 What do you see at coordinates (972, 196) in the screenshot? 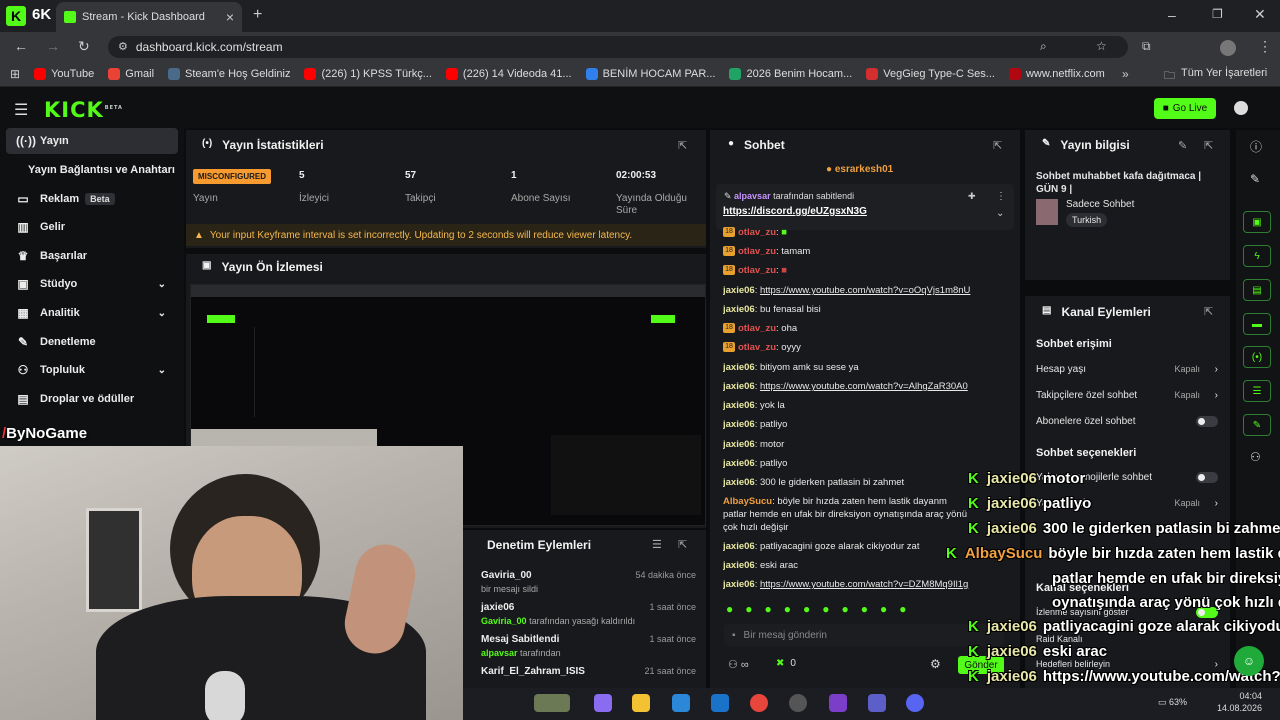
I see `unpin-icon: ✚` at bounding box center [972, 196].